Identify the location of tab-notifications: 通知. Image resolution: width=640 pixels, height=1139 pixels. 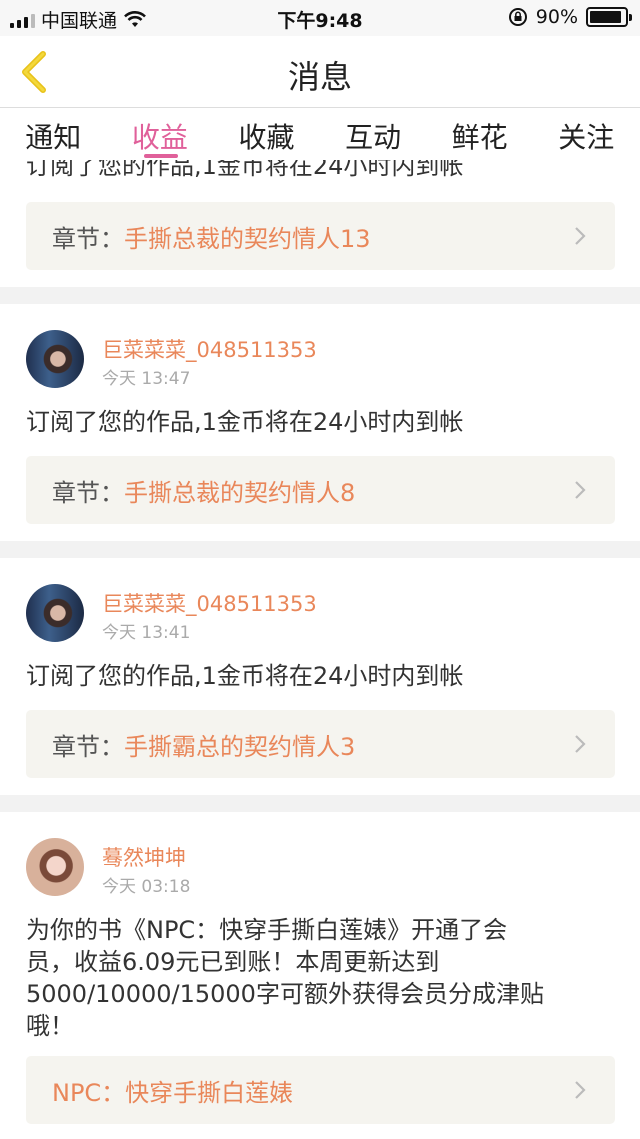
(53, 134).